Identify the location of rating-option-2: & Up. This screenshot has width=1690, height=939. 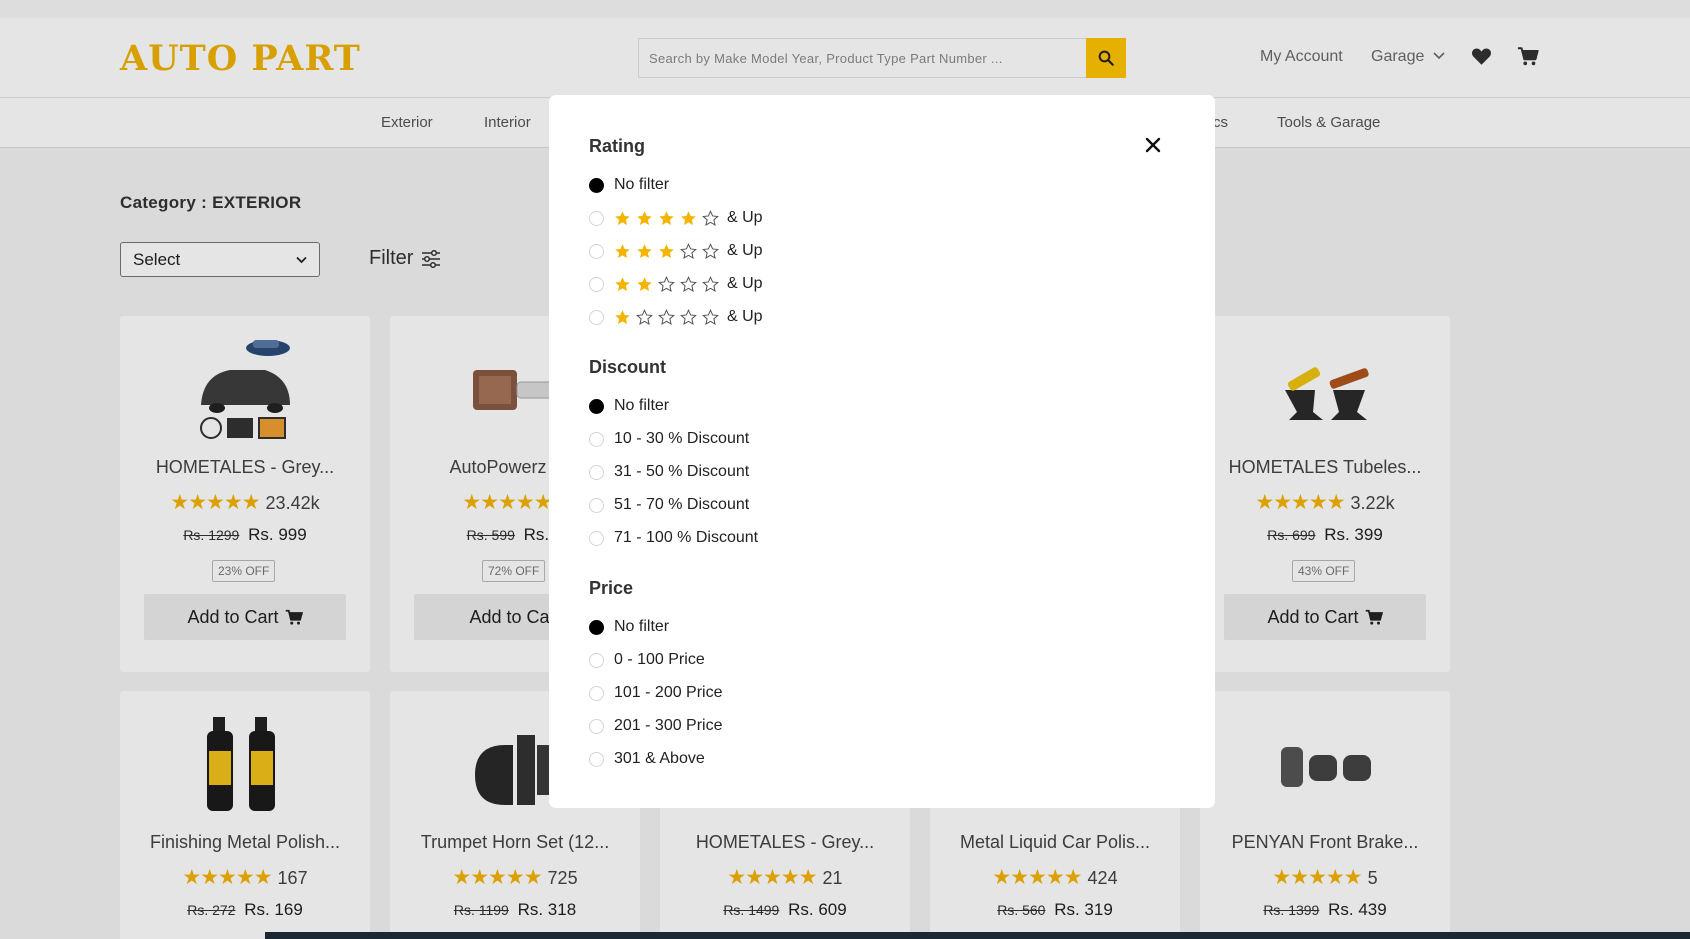
(676, 284).